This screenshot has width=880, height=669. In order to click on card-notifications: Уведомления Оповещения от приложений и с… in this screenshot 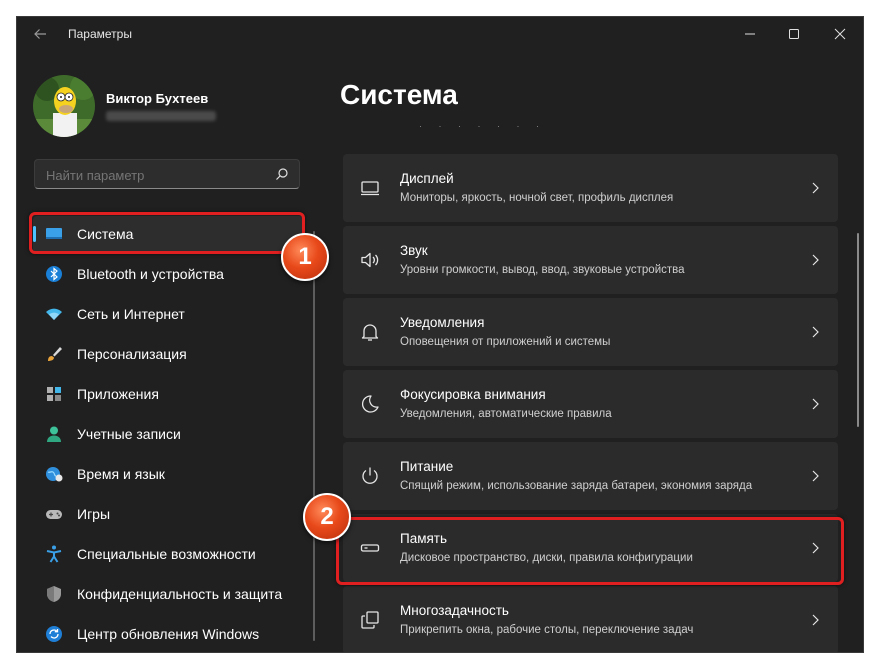, I will do `click(590, 332)`.